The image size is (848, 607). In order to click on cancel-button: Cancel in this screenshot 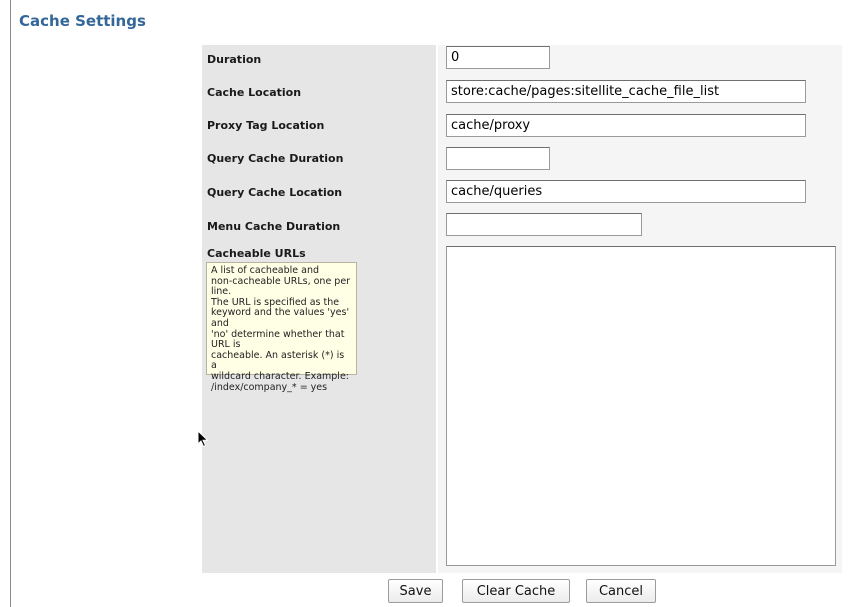, I will do `click(621, 591)`.